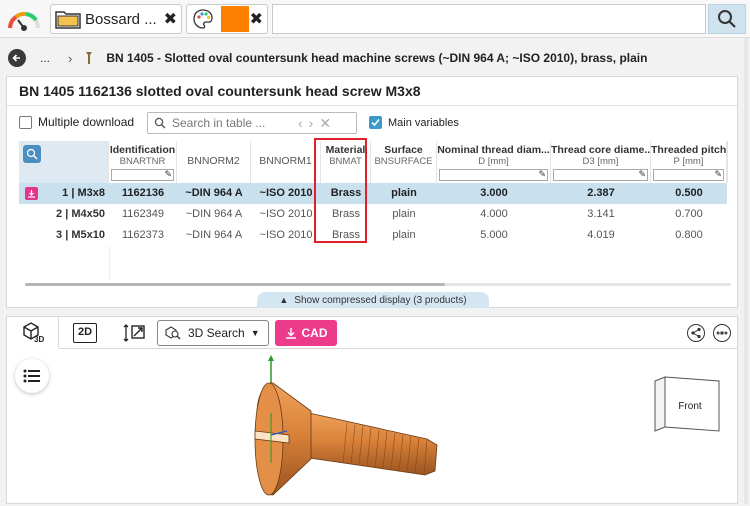  I want to click on column-header-surface: Surface BNSURFACE, so click(404, 162).